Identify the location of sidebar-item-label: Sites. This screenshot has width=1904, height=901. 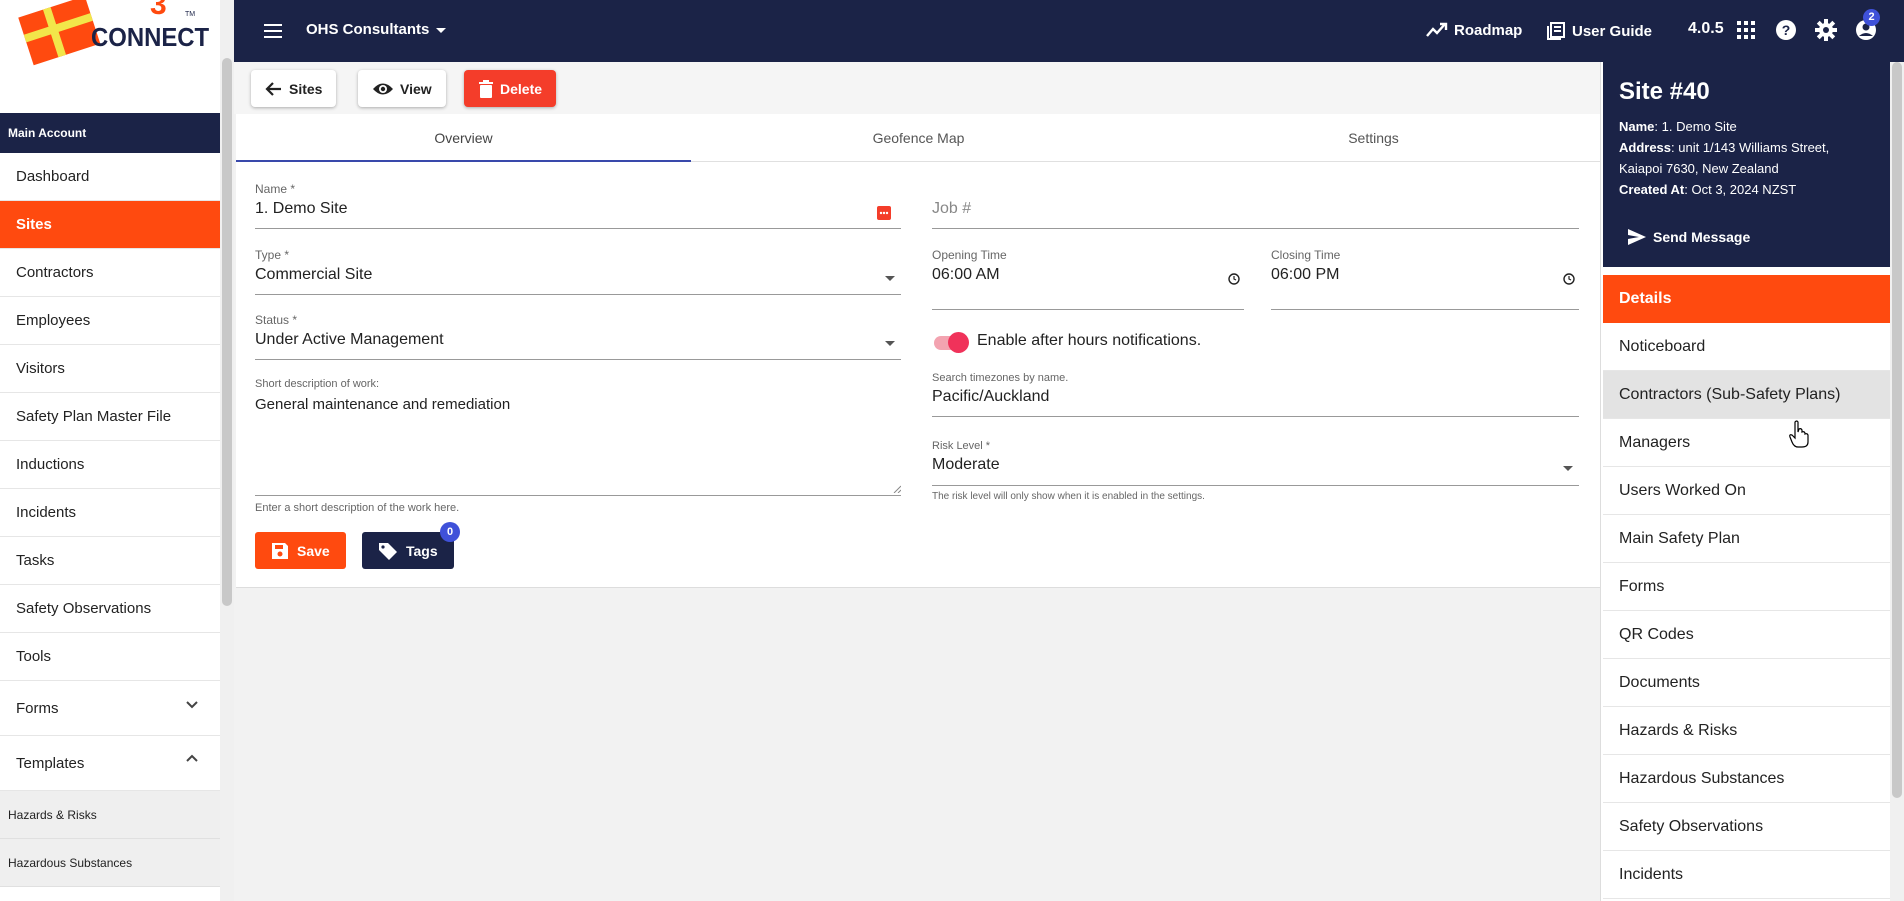
(34, 224).